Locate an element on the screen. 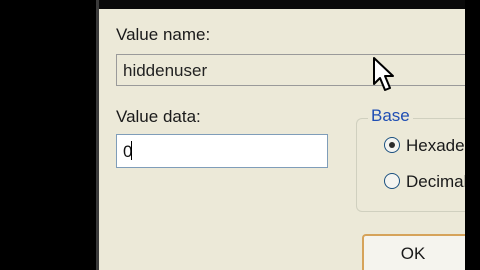 This screenshot has width=480, height=270. value-data-label: Value data: is located at coordinates (158, 116).